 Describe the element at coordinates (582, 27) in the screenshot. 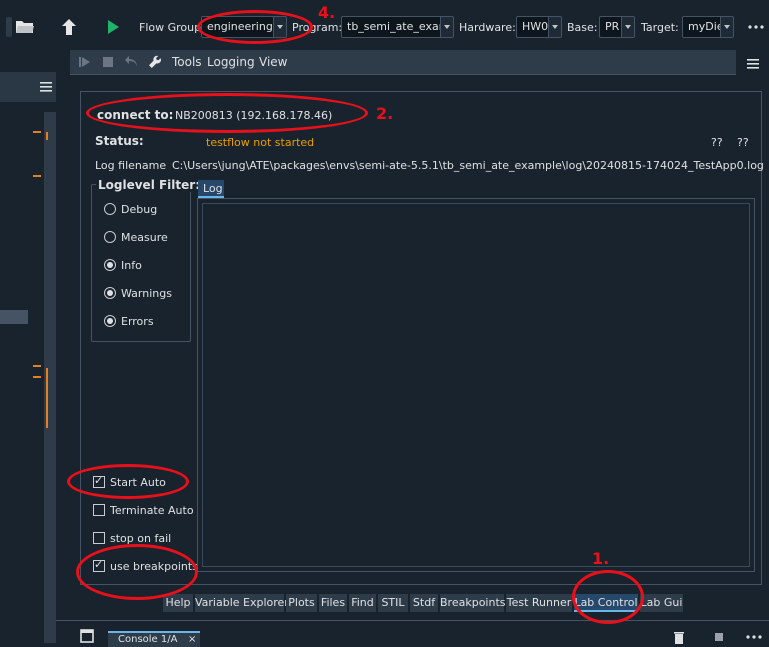

I see `base-label: Base:` at that location.